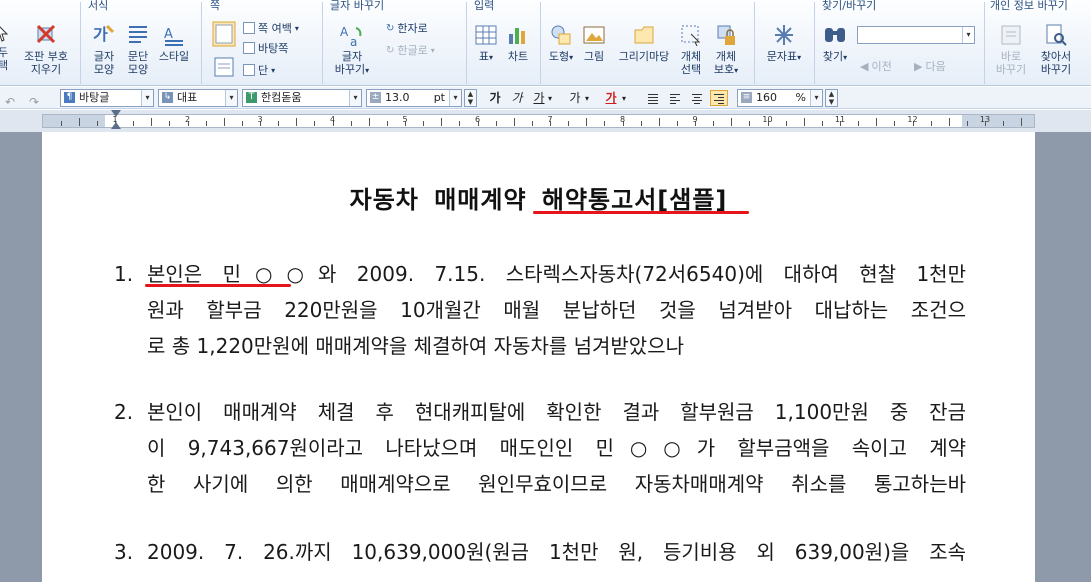 This screenshot has width=1091, height=582. I want to click on style-select: ¶ 바탕글 ▾, so click(107, 98).